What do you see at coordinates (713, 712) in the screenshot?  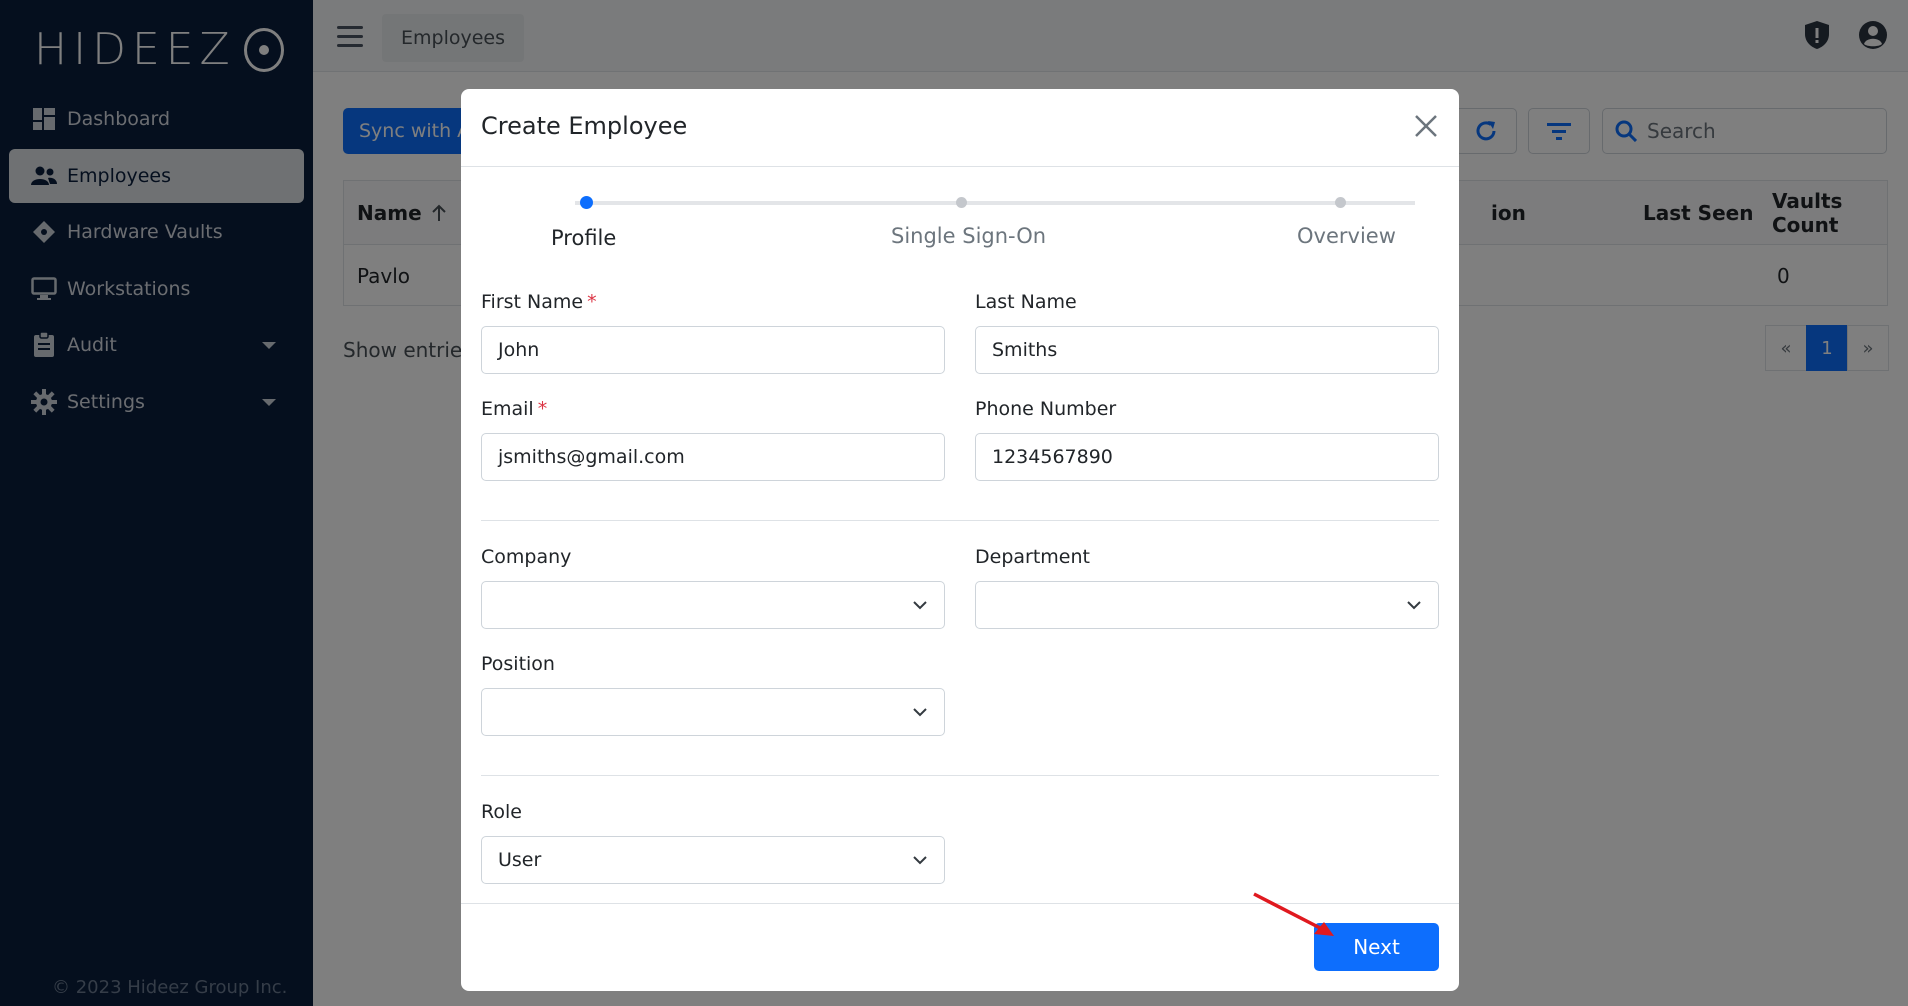 I see `position-select` at bounding box center [713, 712].